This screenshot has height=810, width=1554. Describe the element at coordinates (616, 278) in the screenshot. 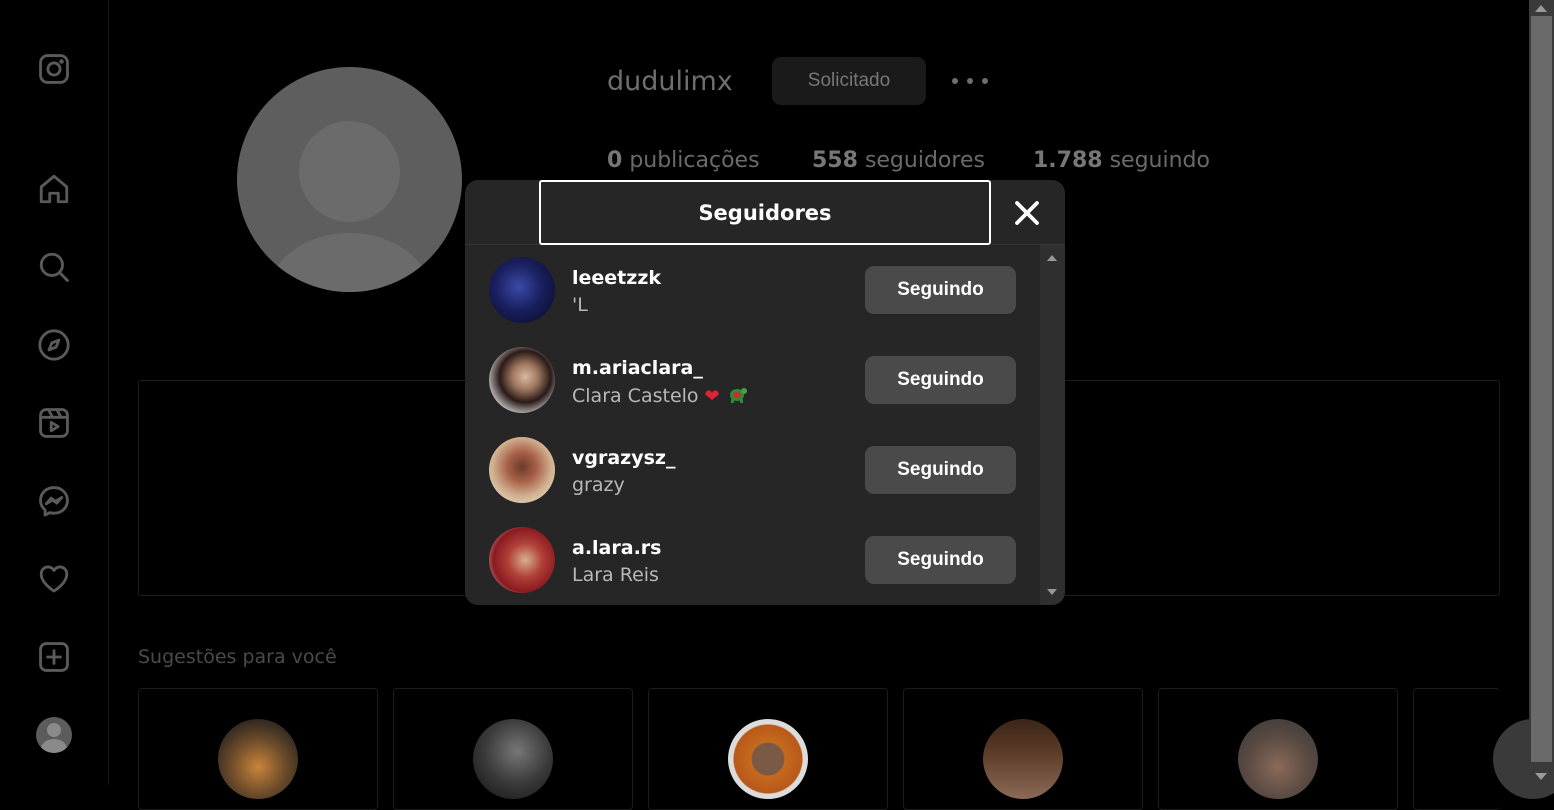

I see `follower-username: leeetzzk` at that location.